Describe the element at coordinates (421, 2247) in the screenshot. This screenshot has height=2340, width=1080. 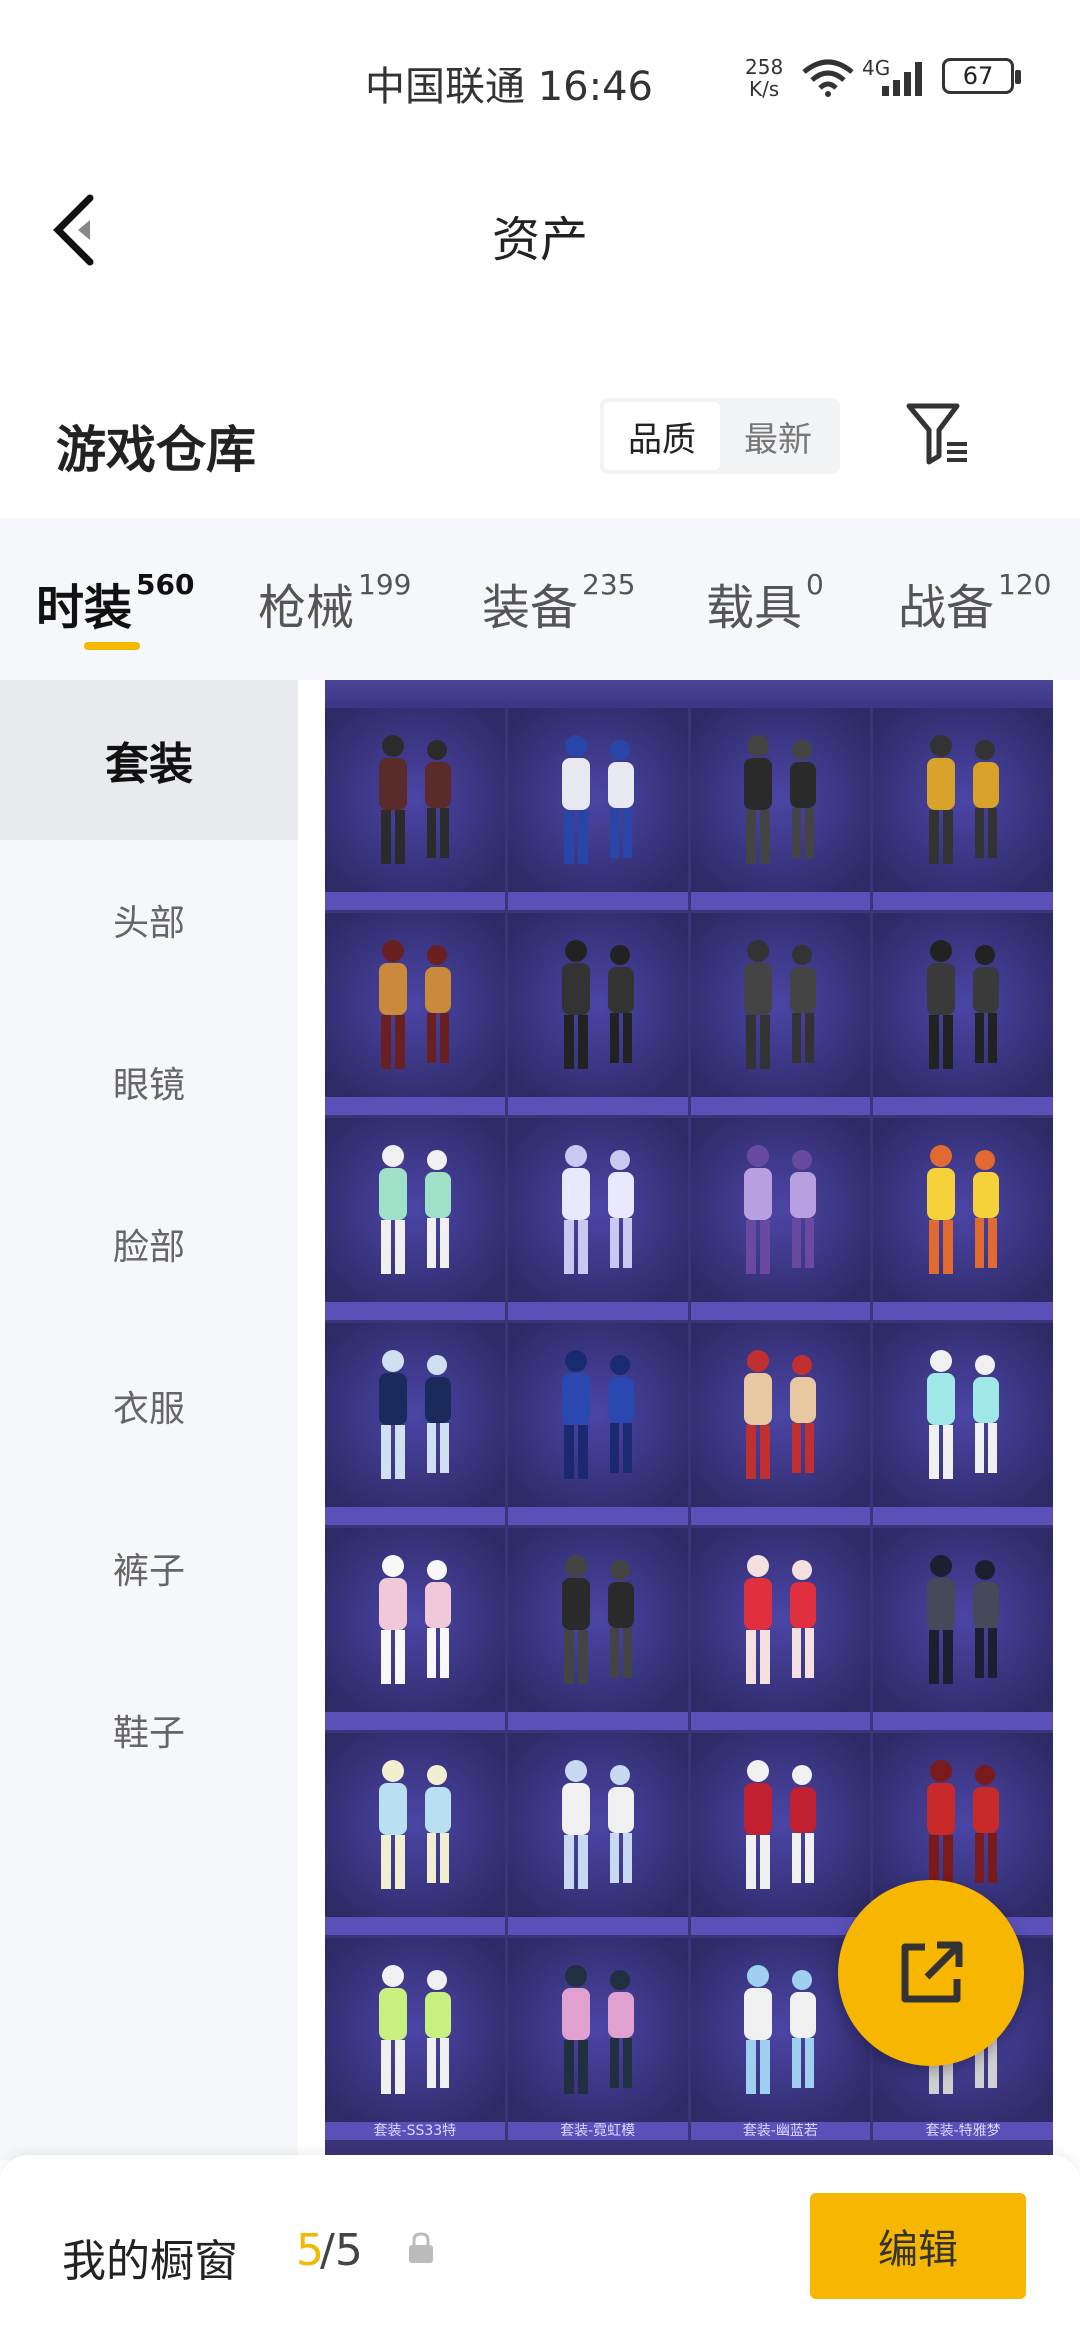
I see `lock-icon` at that location.